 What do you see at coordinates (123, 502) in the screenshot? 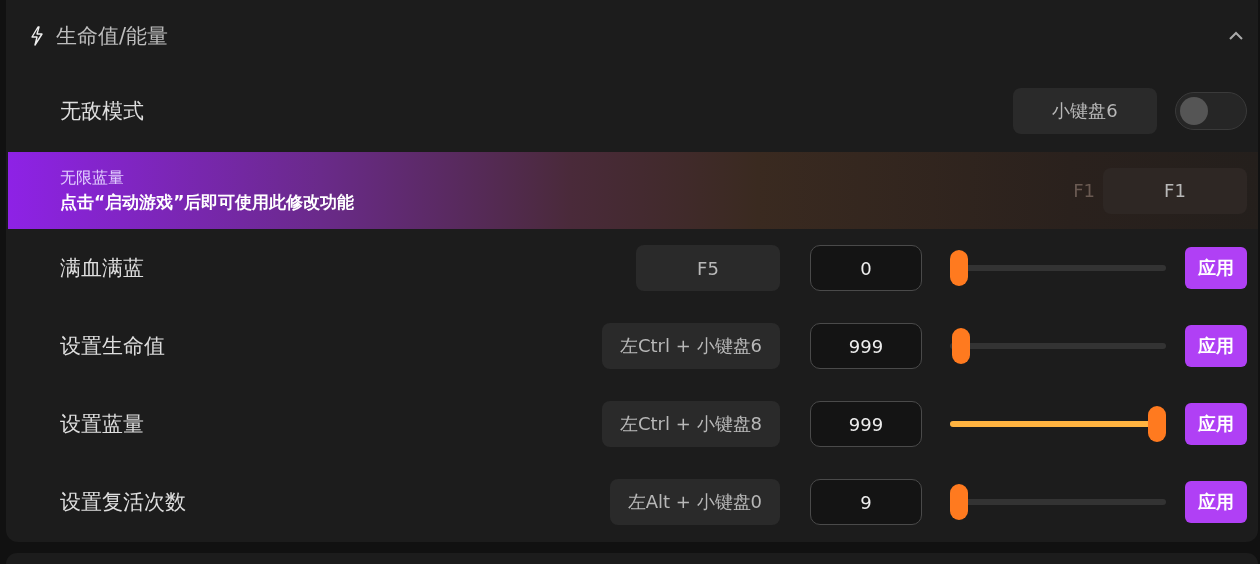
I see `row-label: 设置复活次数` at bounding box center [123, 502].